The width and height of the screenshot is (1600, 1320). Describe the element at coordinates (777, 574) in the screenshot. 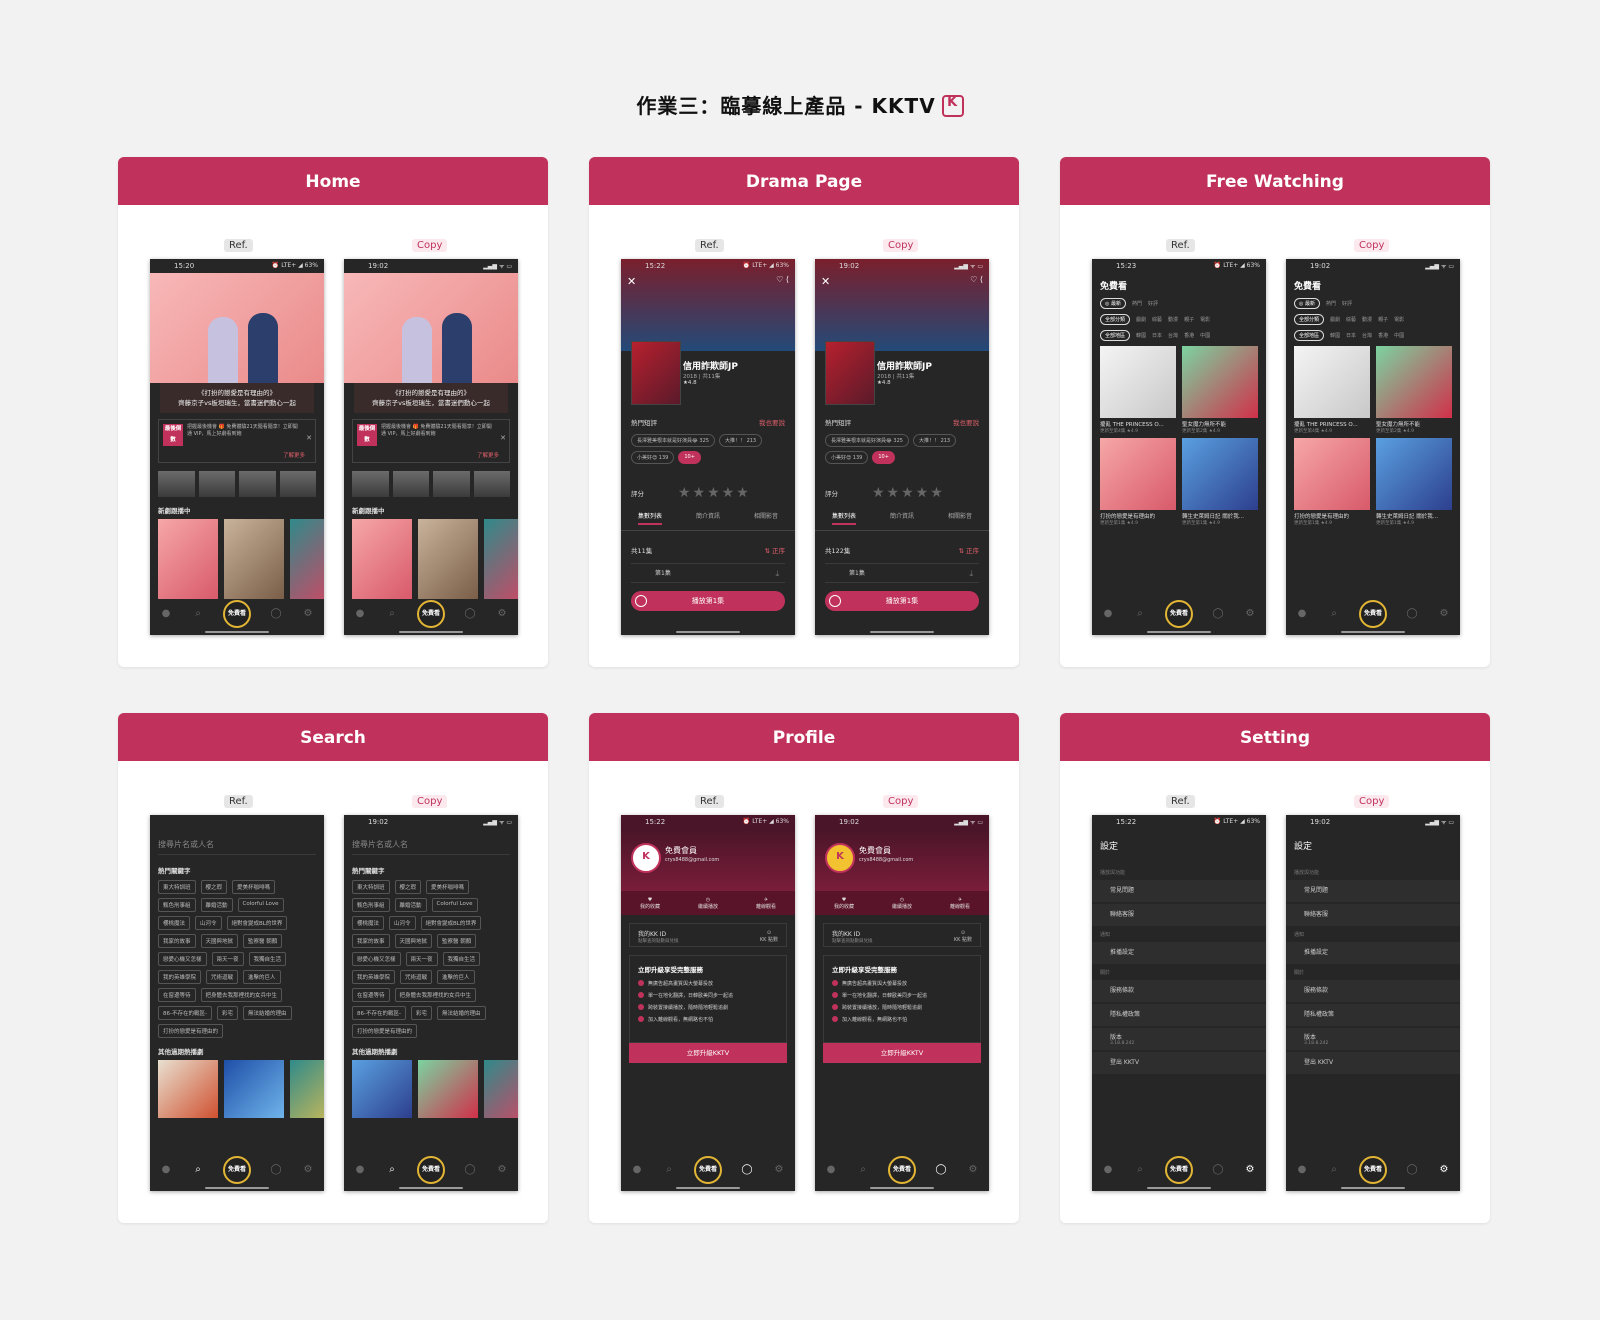

I see `download-icon: ⤓` at that location.